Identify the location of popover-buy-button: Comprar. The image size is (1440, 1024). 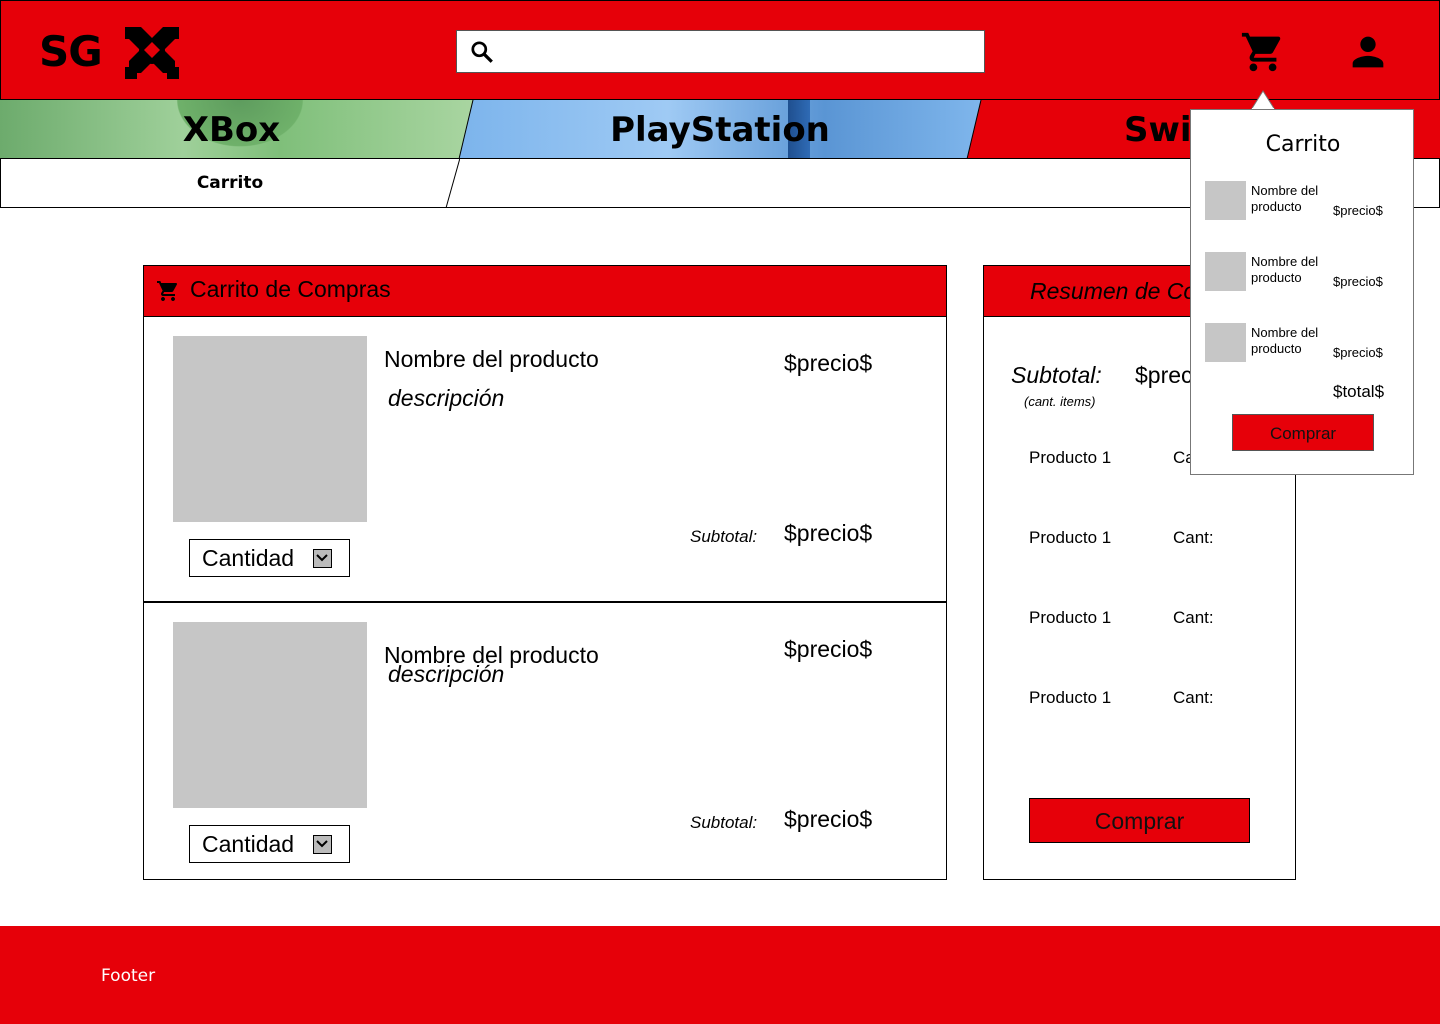
(1303, 432).